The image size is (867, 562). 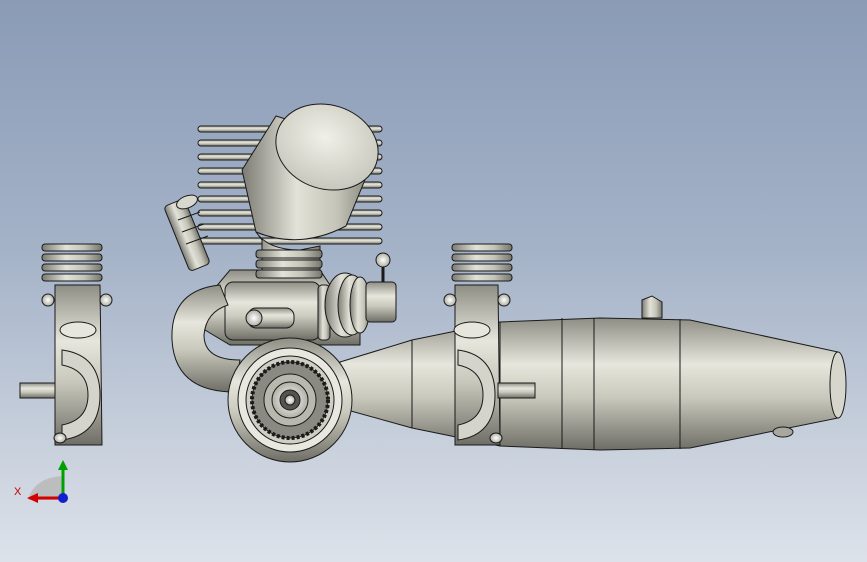 I want to click on left-mount-bracket, so click(x=66, y=344).